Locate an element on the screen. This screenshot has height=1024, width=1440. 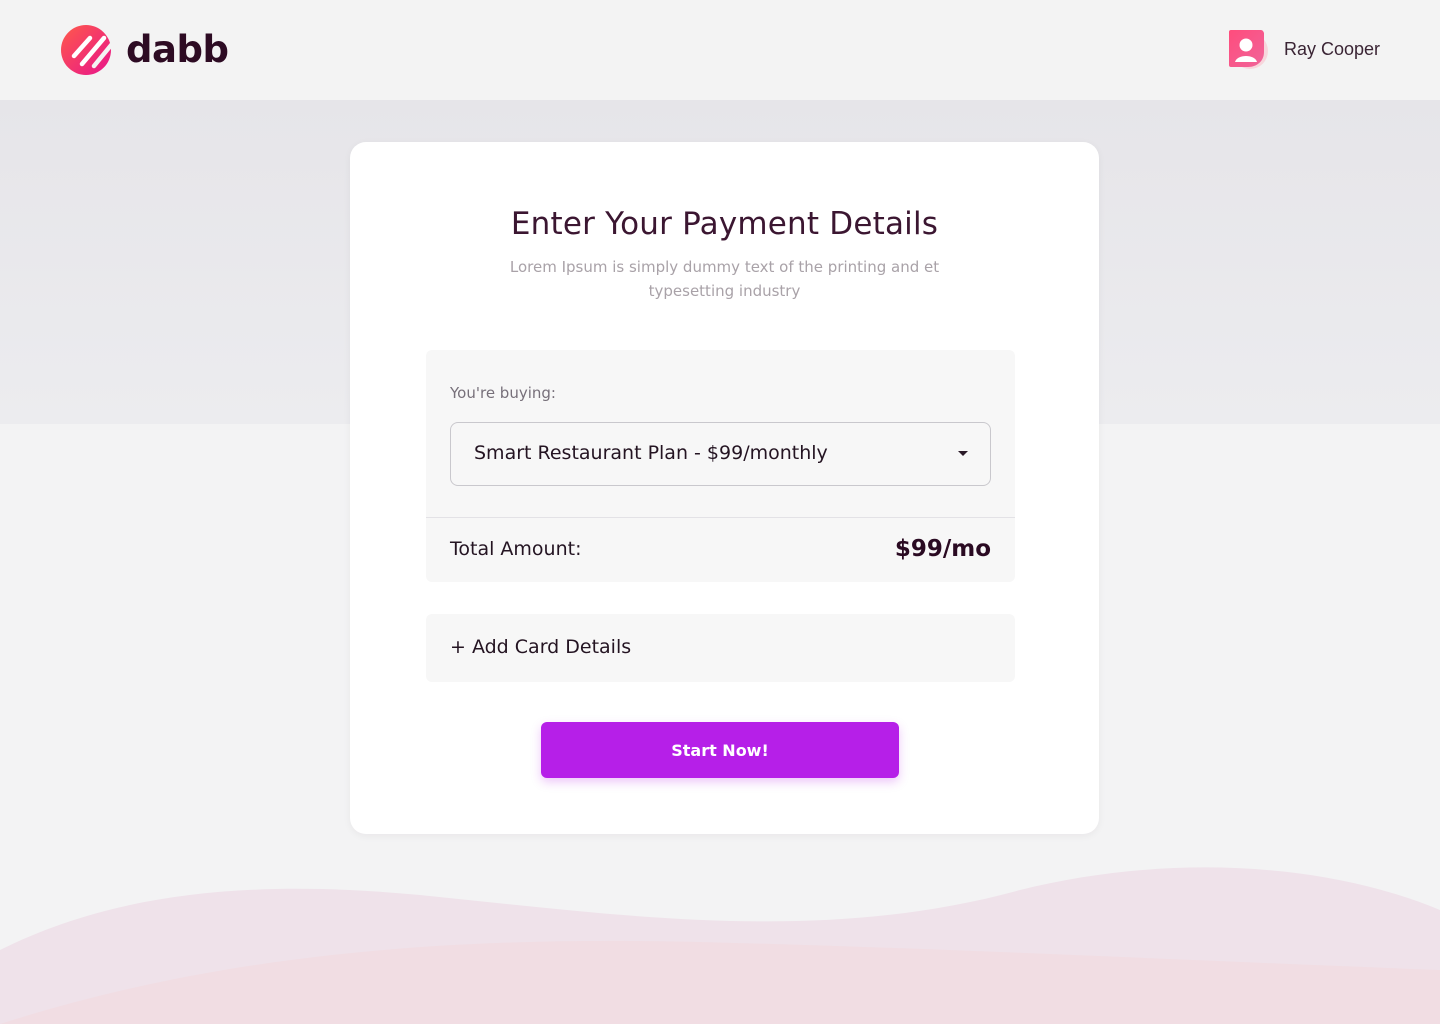
start-now-button: Start Now! is located at coordinates (720, 750).